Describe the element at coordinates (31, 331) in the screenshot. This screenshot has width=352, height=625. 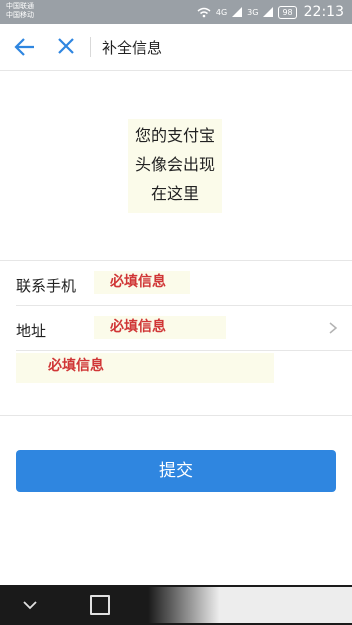
I see `address-label: 地址` at that location.